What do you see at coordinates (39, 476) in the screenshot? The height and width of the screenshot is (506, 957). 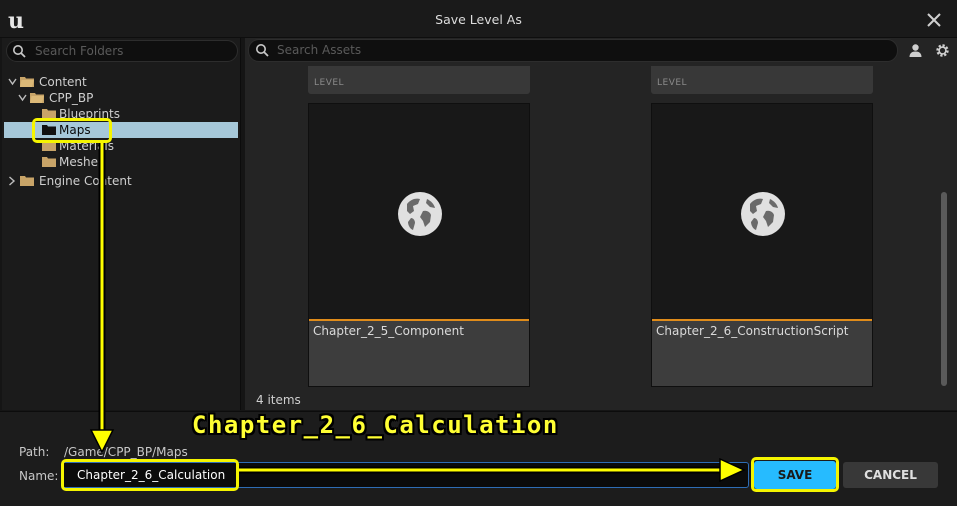 I see `name-label: Name:` at bounding box center [39, 476].